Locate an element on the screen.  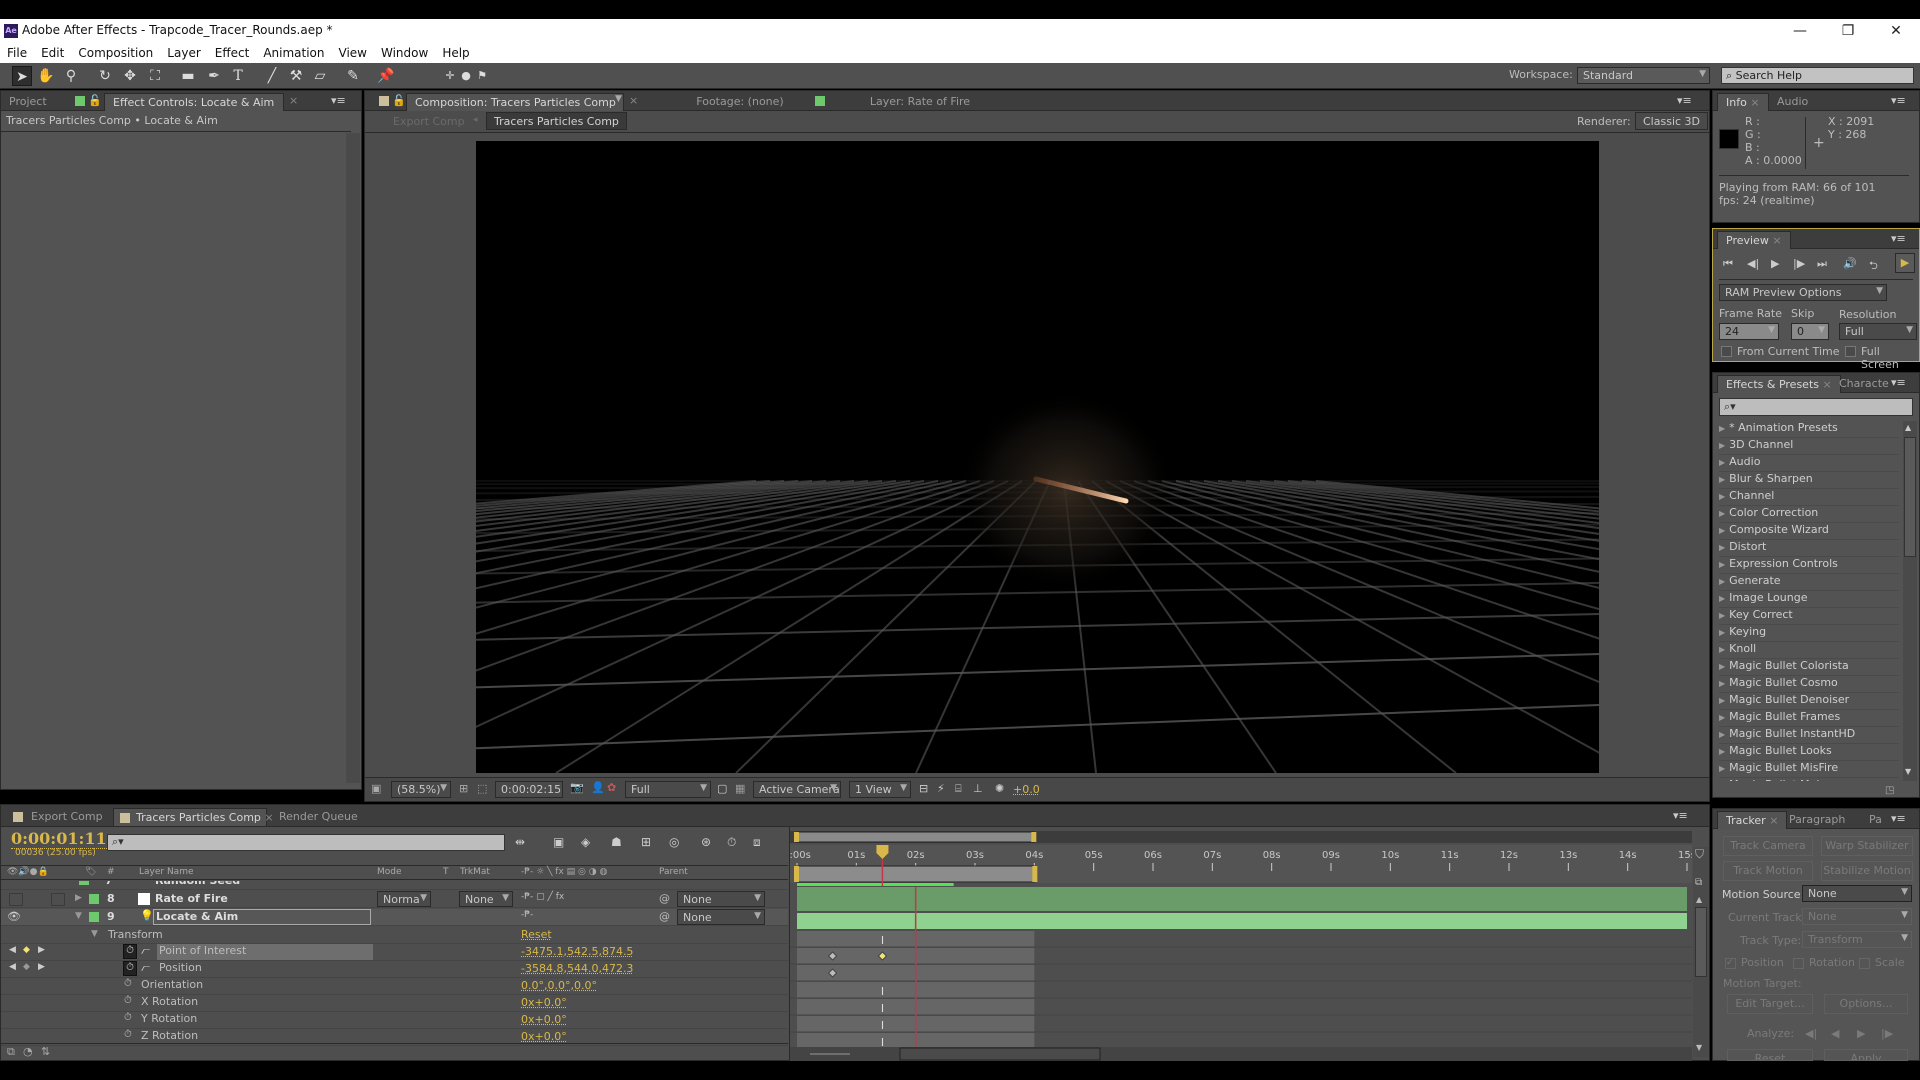
timeline-search-input: ⌕▾ is located at coordinates (306, 842).